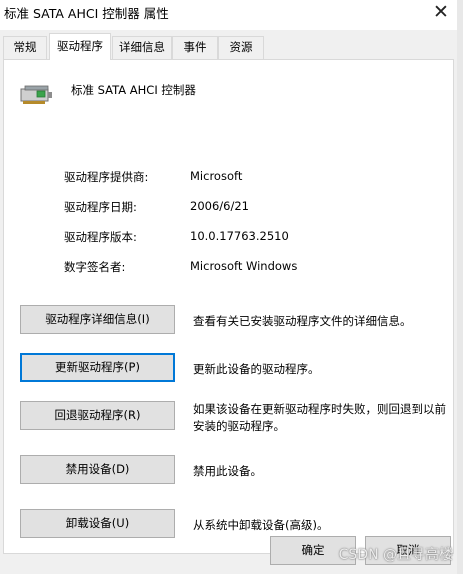  I want to click on signer-value: Microsoft Windows, so click(244, 266).